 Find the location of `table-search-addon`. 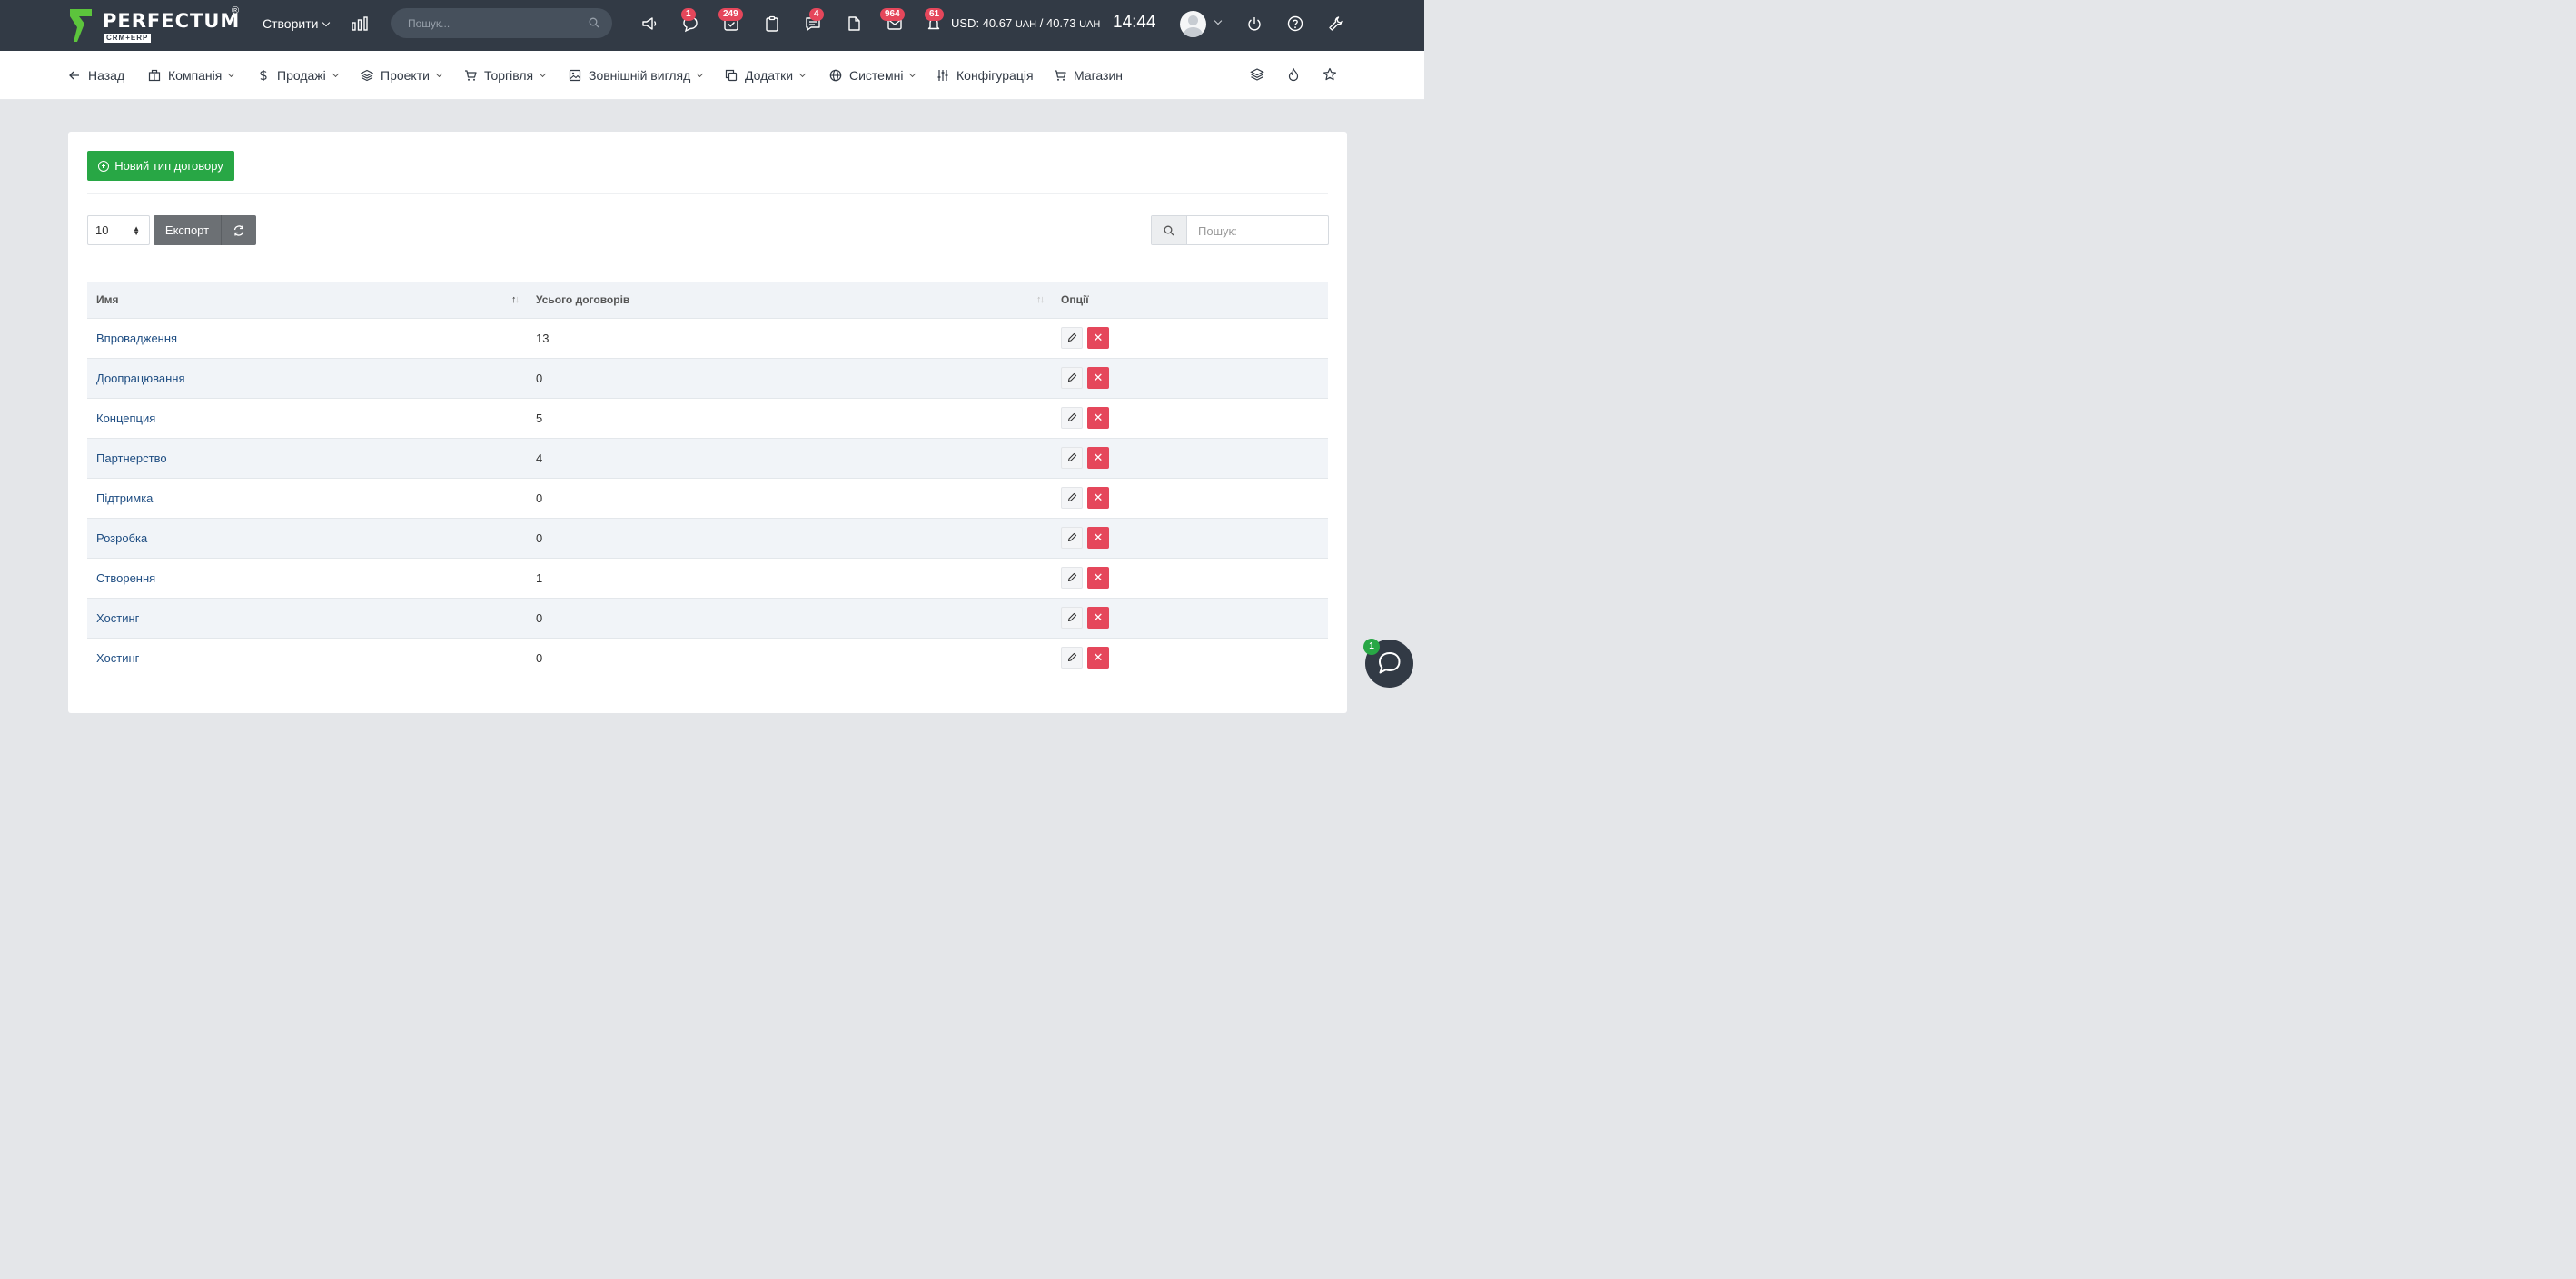

table-search-addon is located at coordinates (1169, 230).